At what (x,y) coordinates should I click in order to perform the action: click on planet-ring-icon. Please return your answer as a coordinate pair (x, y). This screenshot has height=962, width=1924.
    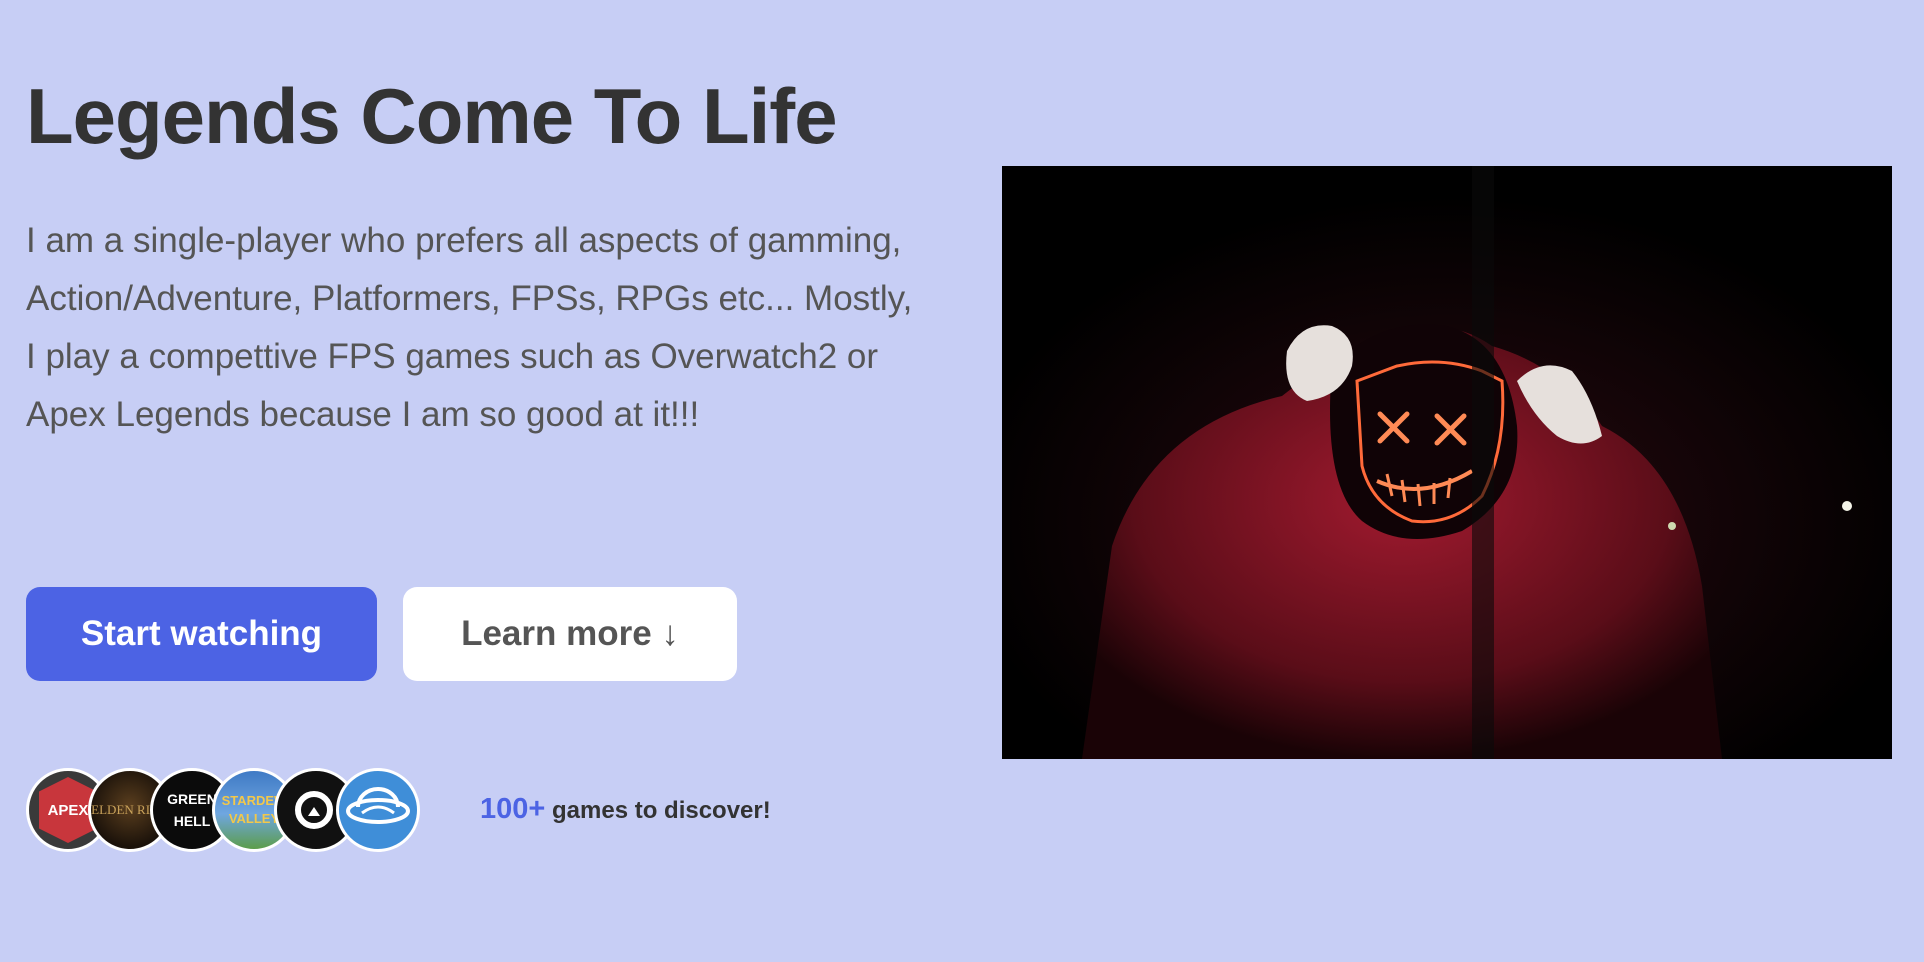
    Looking at the image, I should click on (378, 805).